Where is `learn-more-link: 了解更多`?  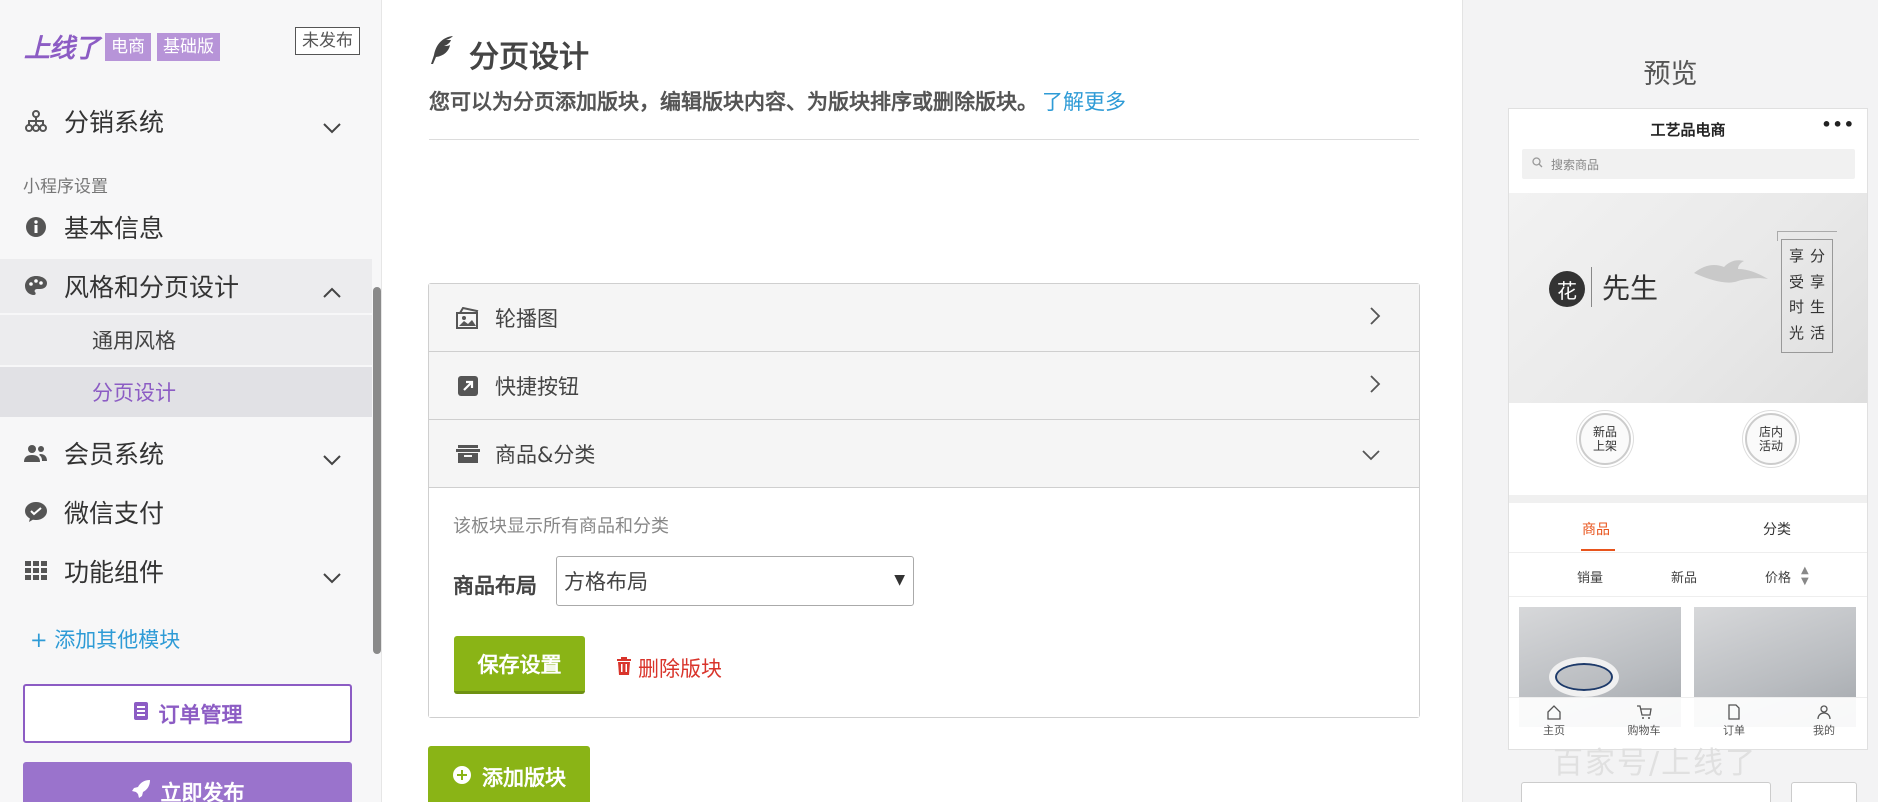
learn-more-link: 了解更多 is located at coordinates (1084, 102).